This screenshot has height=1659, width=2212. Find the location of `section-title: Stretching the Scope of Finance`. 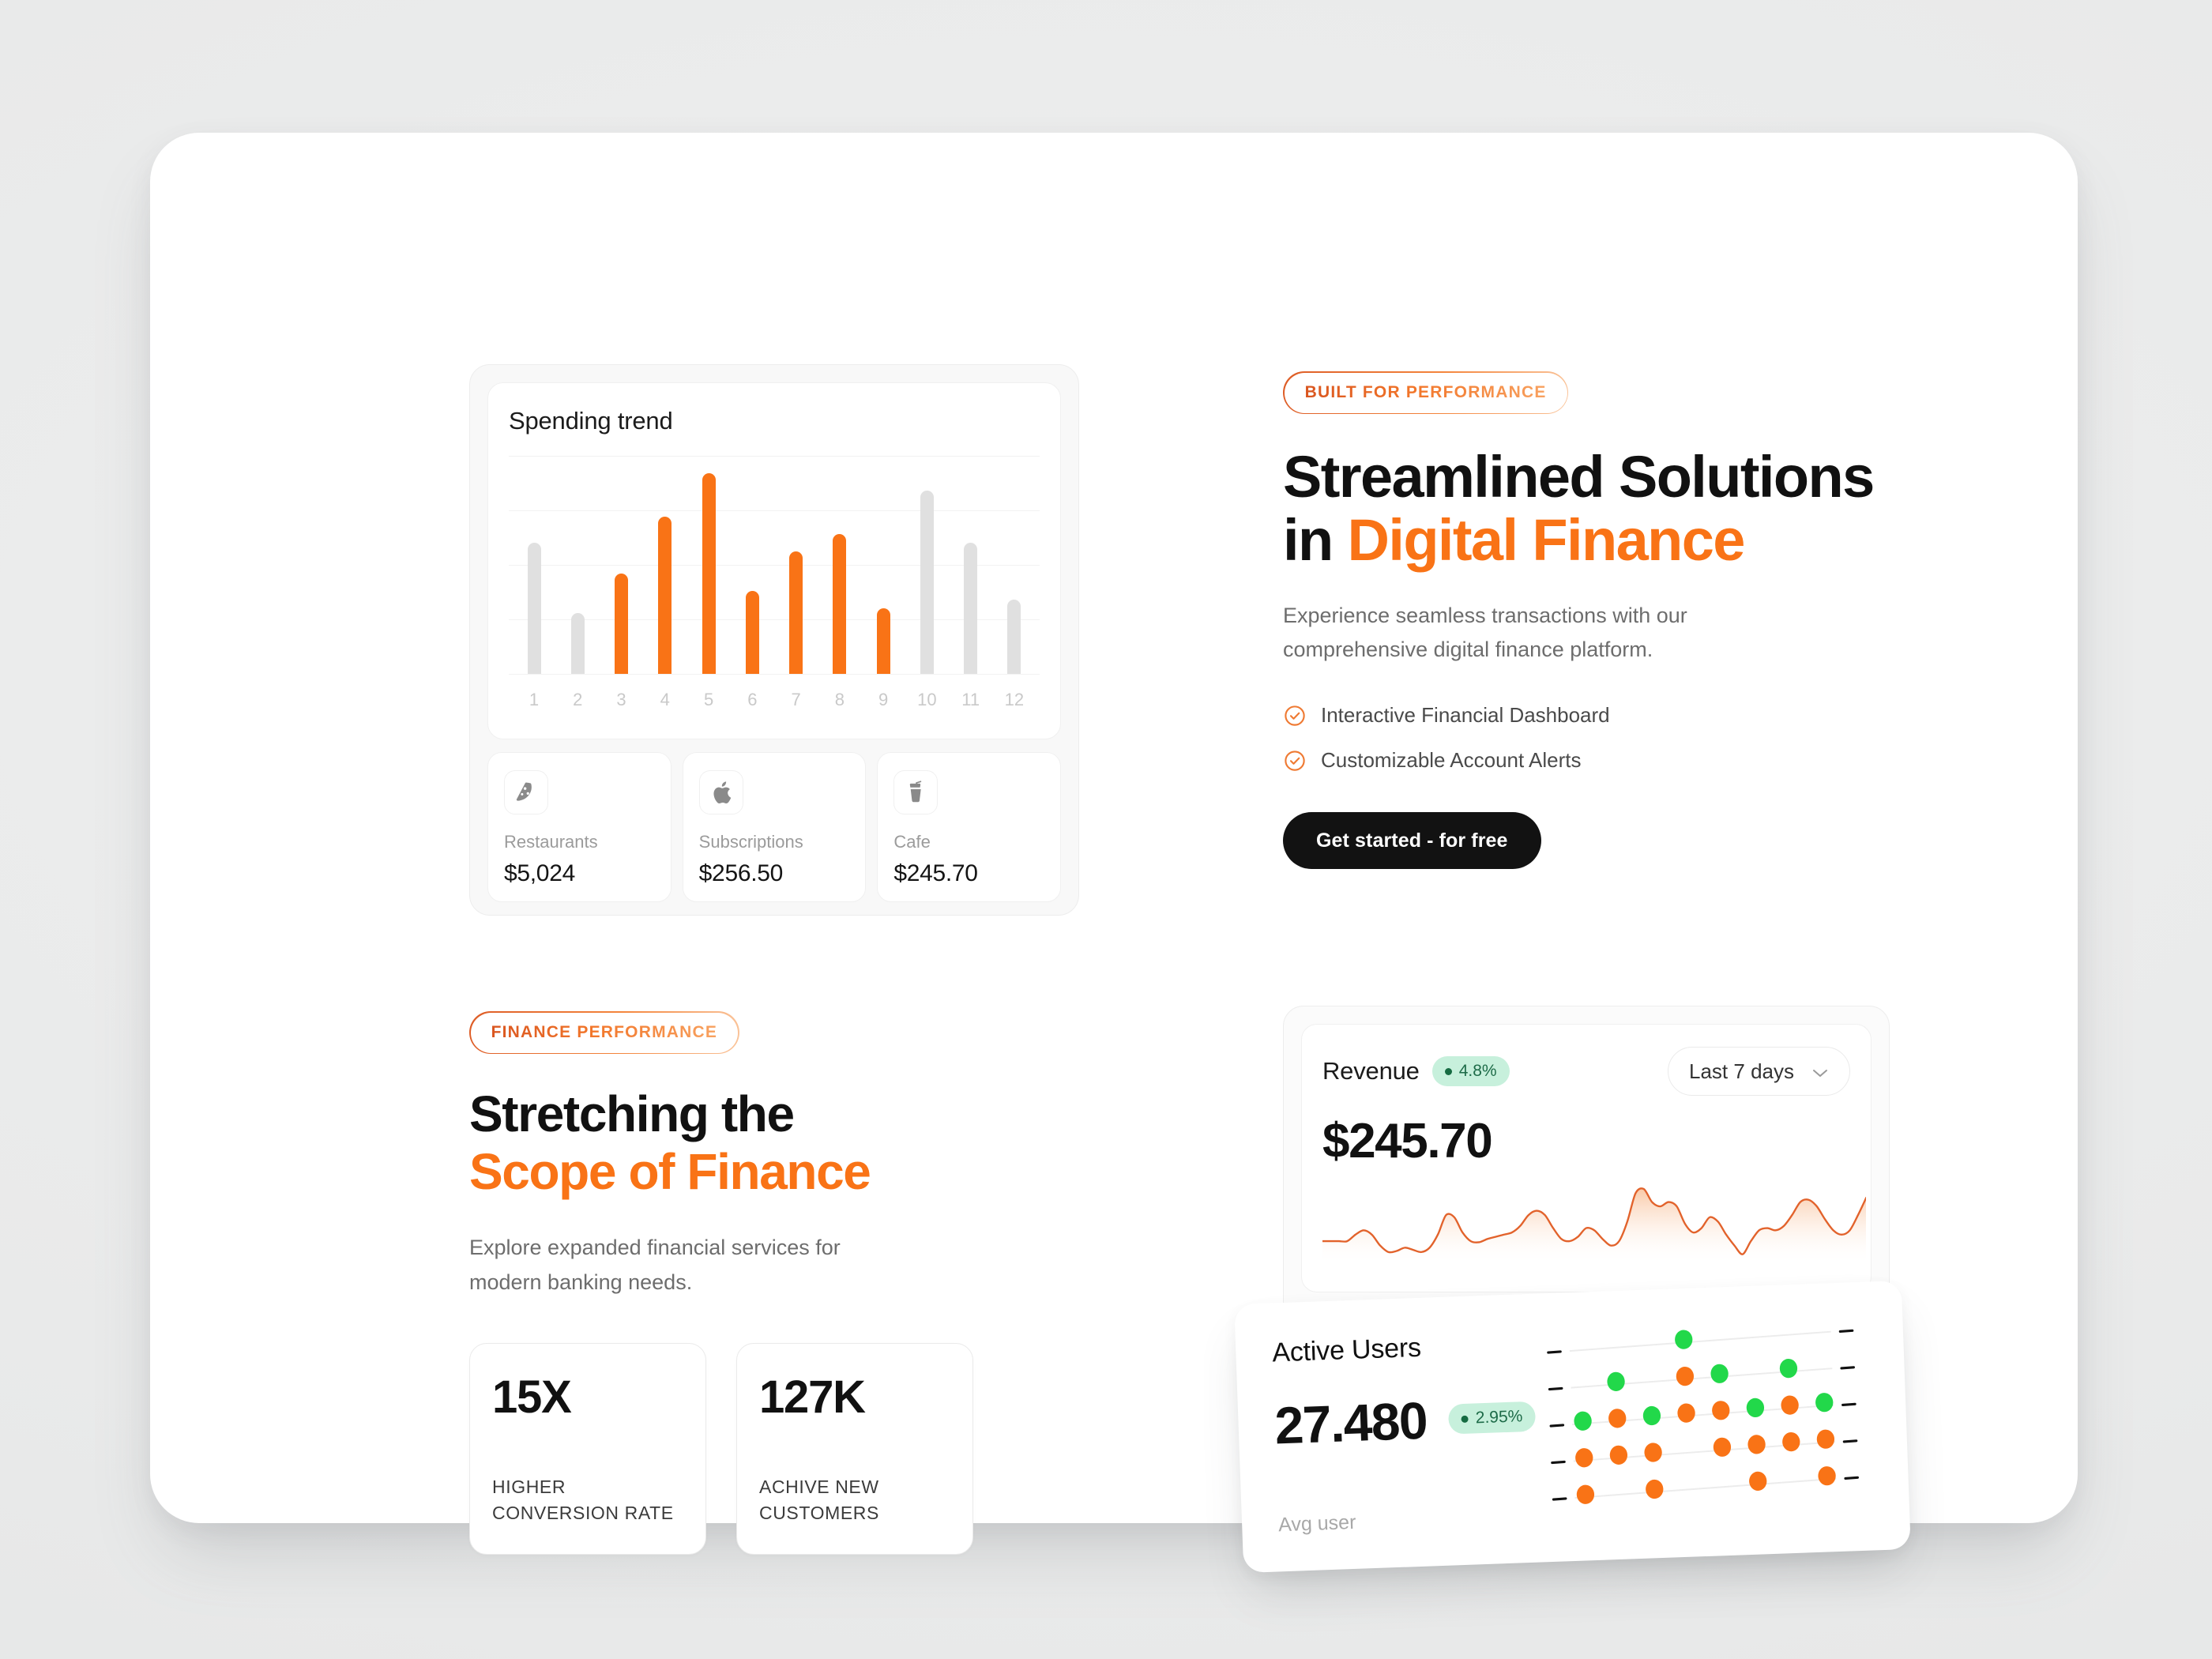

section-title: Stretching the Scope of Finance is located at coordinates (809, 1143).